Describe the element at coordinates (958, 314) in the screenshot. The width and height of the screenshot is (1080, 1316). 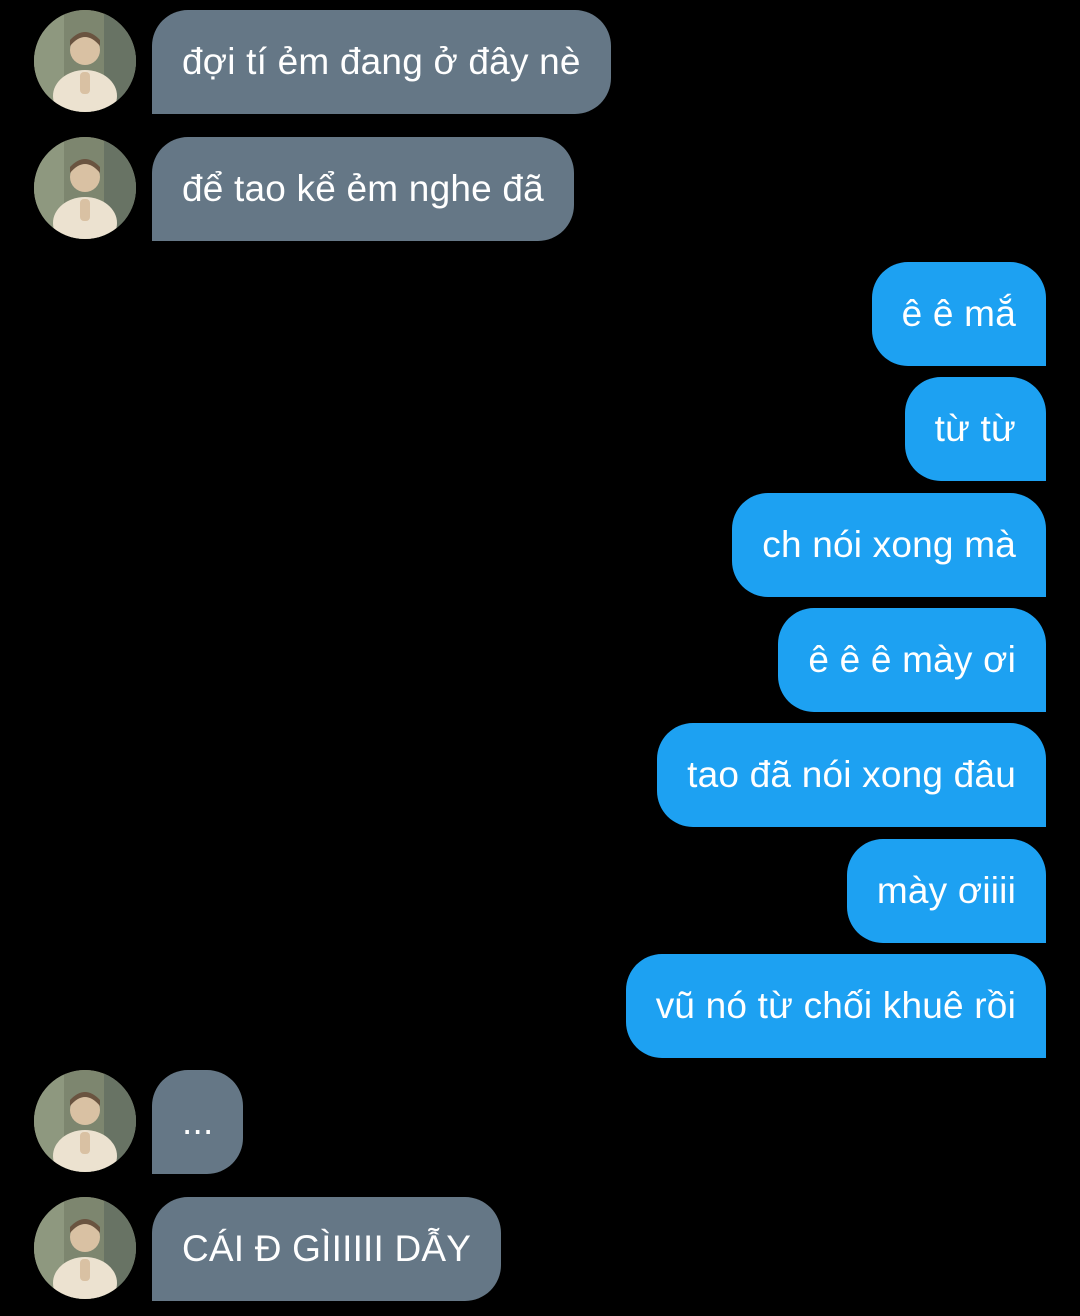
I see `outgoing-message-bubble: ê ê mắ` at that location.